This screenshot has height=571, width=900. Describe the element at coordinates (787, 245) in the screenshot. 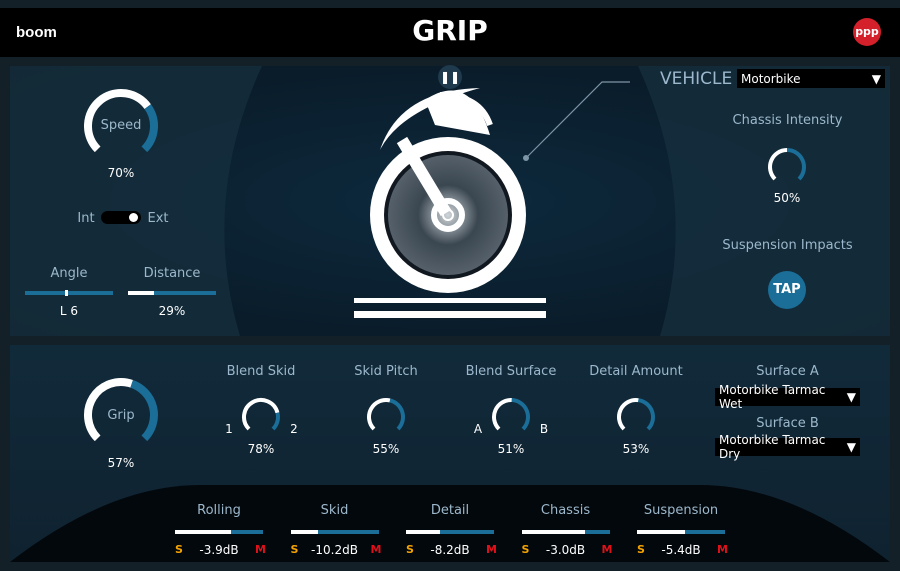

I see `suspension-impacts-label: Suspension Impacts` at that location.